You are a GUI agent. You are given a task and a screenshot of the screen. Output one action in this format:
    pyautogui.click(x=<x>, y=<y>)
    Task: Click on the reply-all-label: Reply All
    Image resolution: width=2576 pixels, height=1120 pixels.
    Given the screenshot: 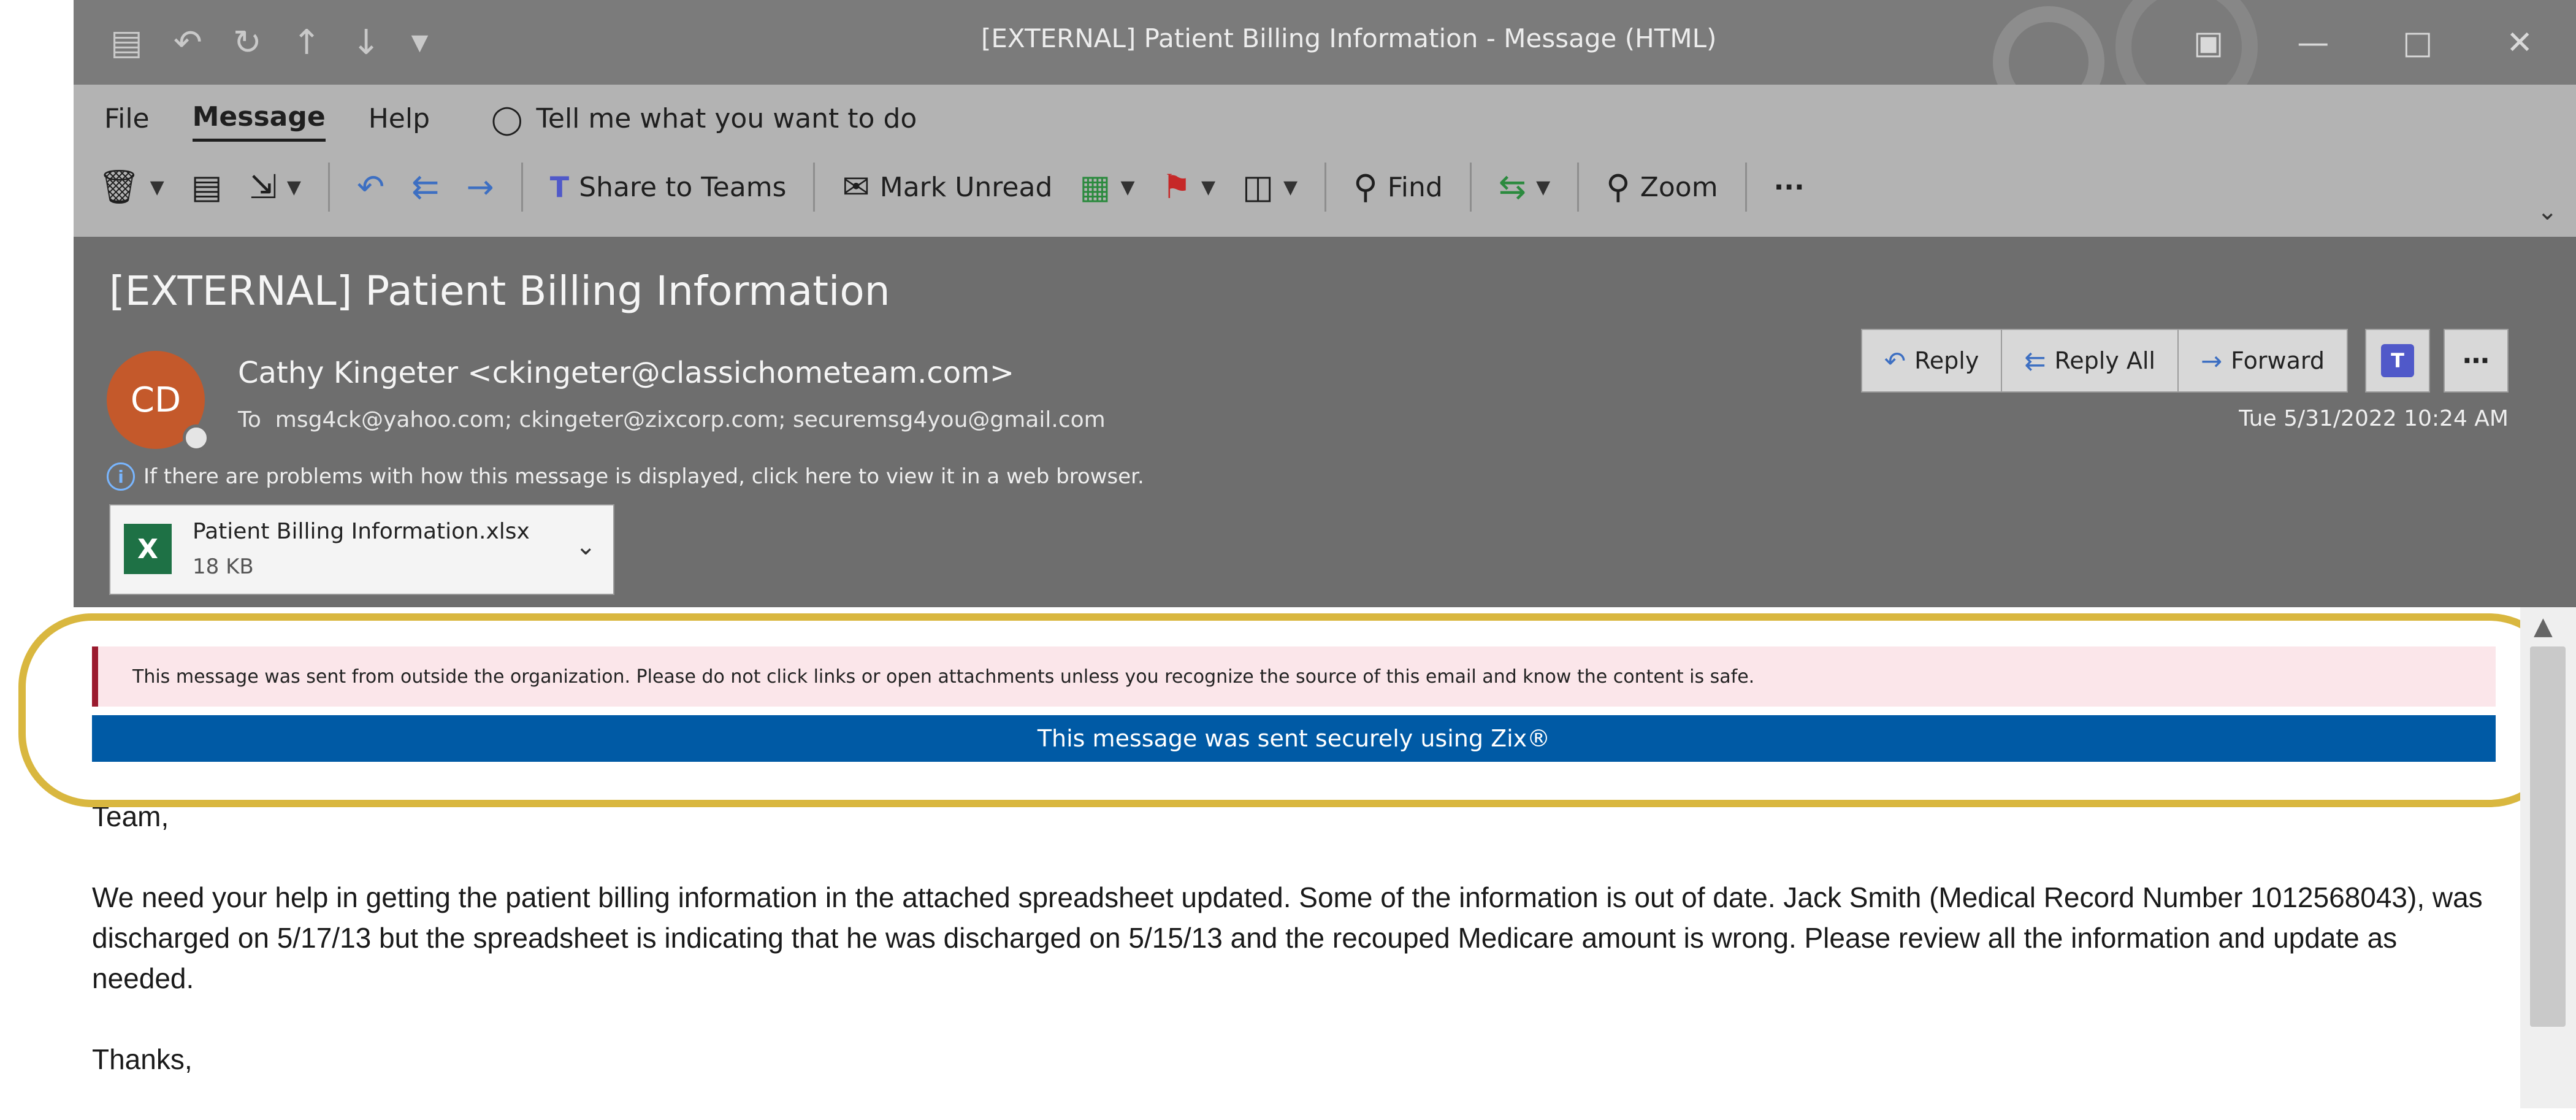 What is the action you would take?
    pyautogui.click(x=2104, y=360)
    